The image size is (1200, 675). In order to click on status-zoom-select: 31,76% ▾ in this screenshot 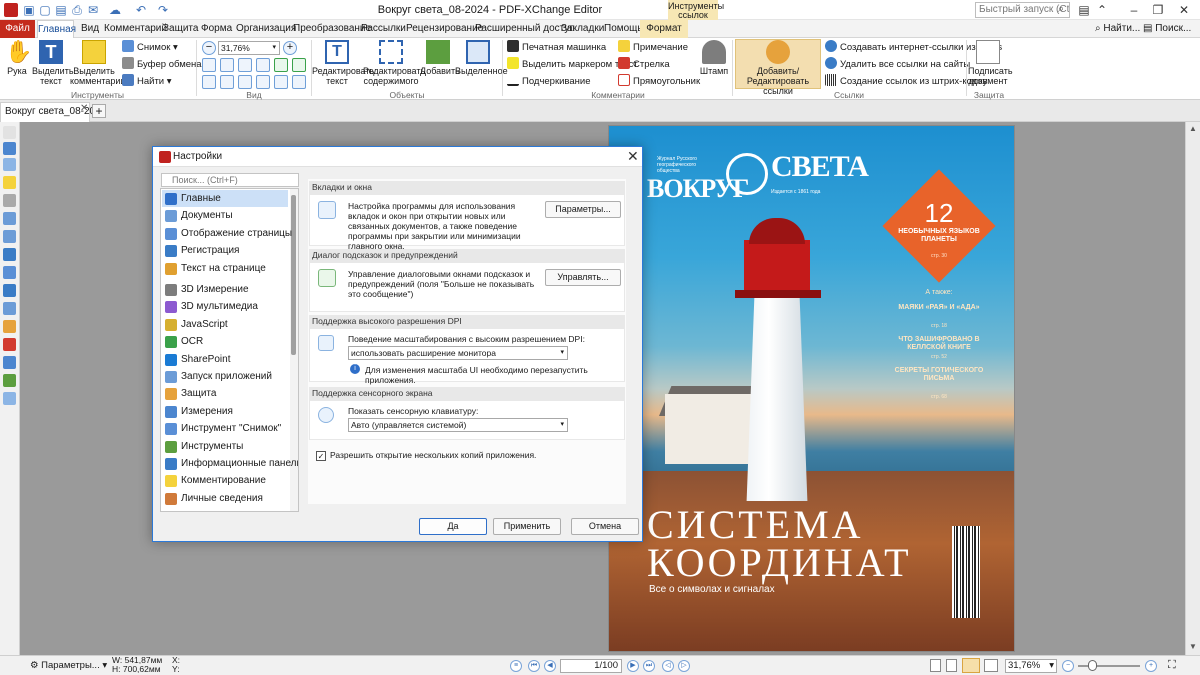, I will do `click(1031, 666)`.